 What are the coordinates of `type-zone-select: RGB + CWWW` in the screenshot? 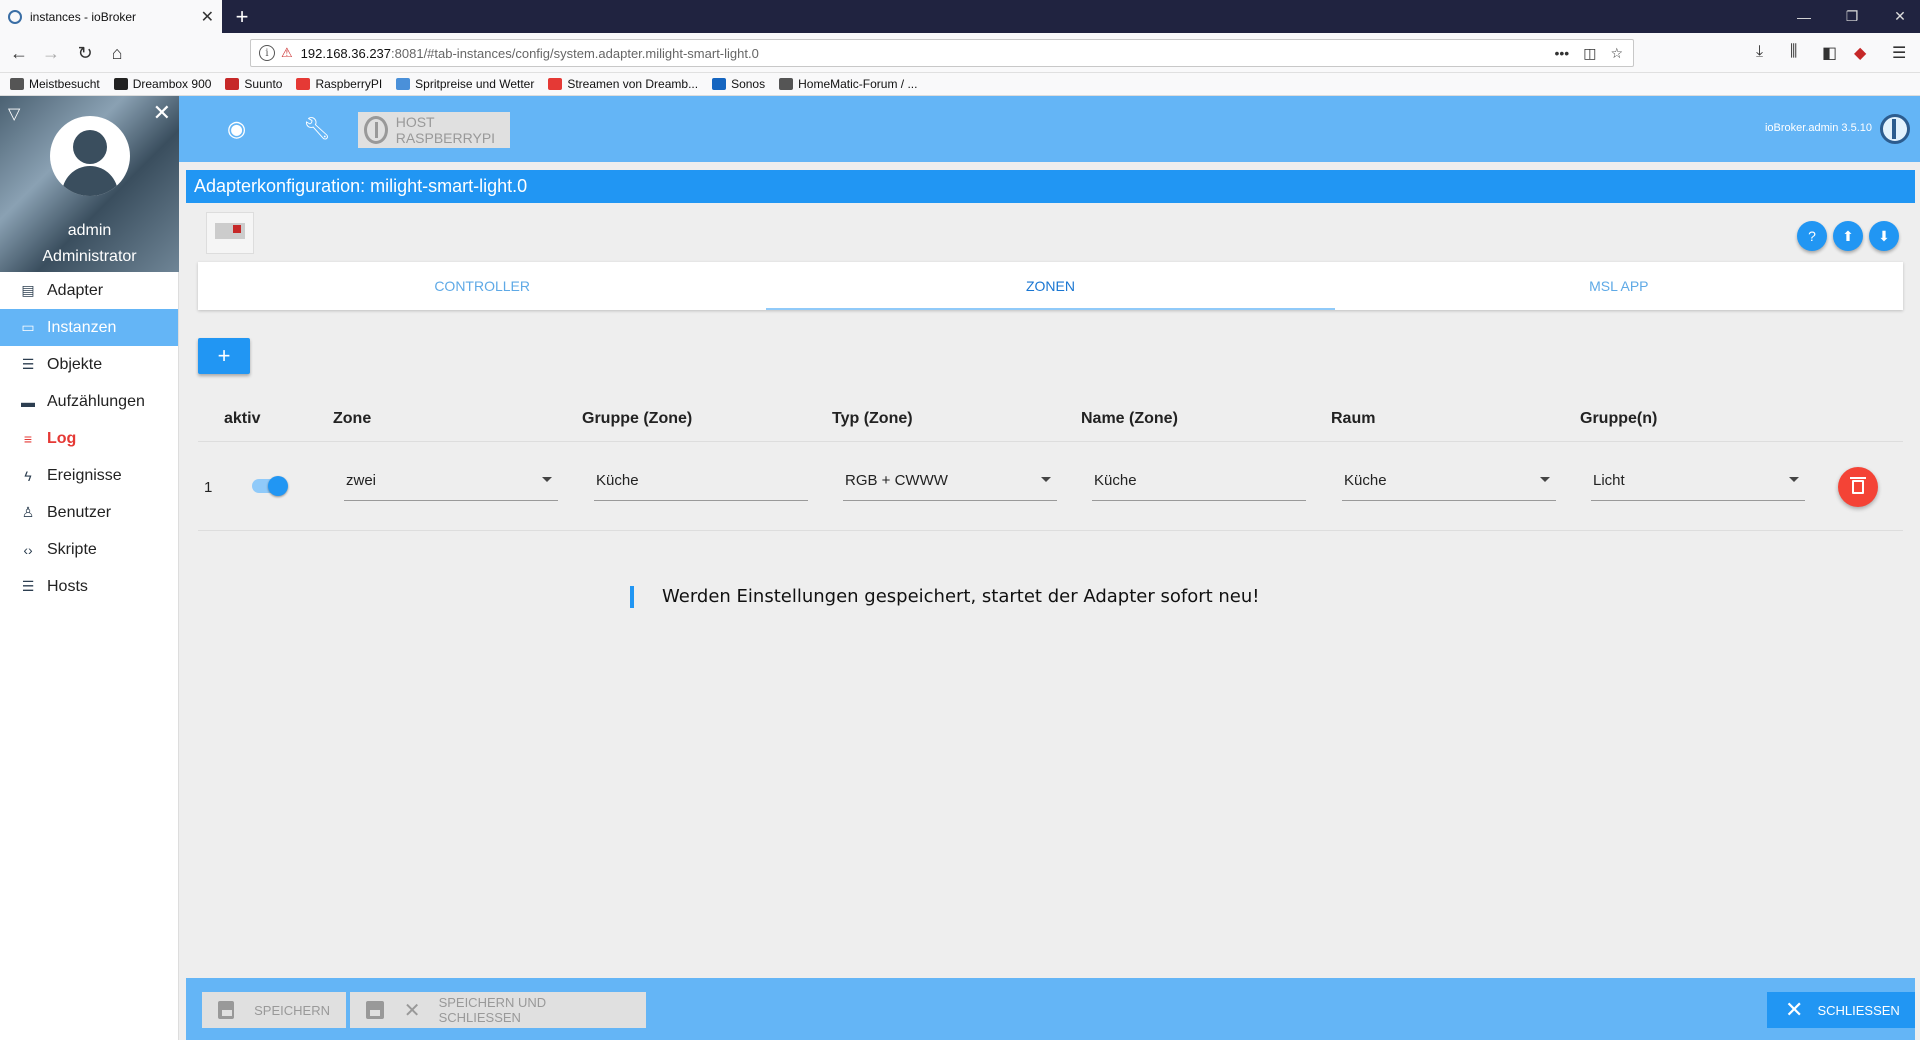 It's located at (950, 481).